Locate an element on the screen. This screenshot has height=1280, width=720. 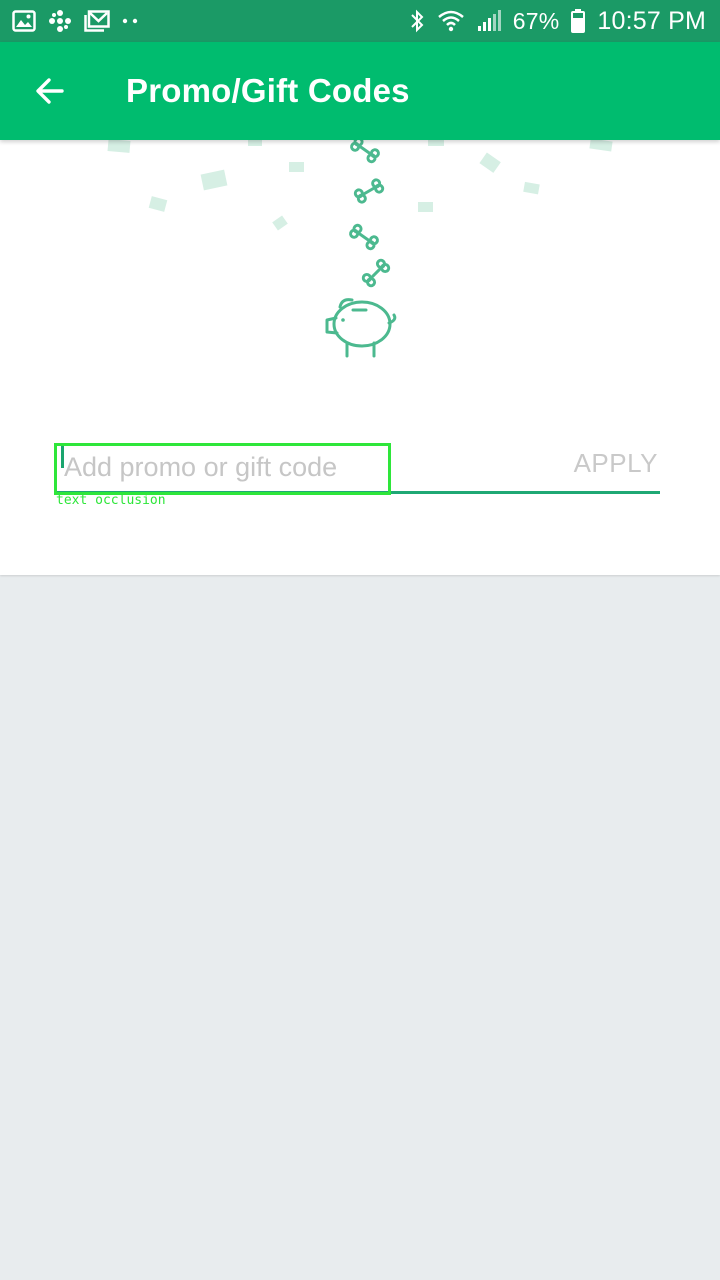
status-bar: 67% 10:57 PM is located at coordinates (360, 21).